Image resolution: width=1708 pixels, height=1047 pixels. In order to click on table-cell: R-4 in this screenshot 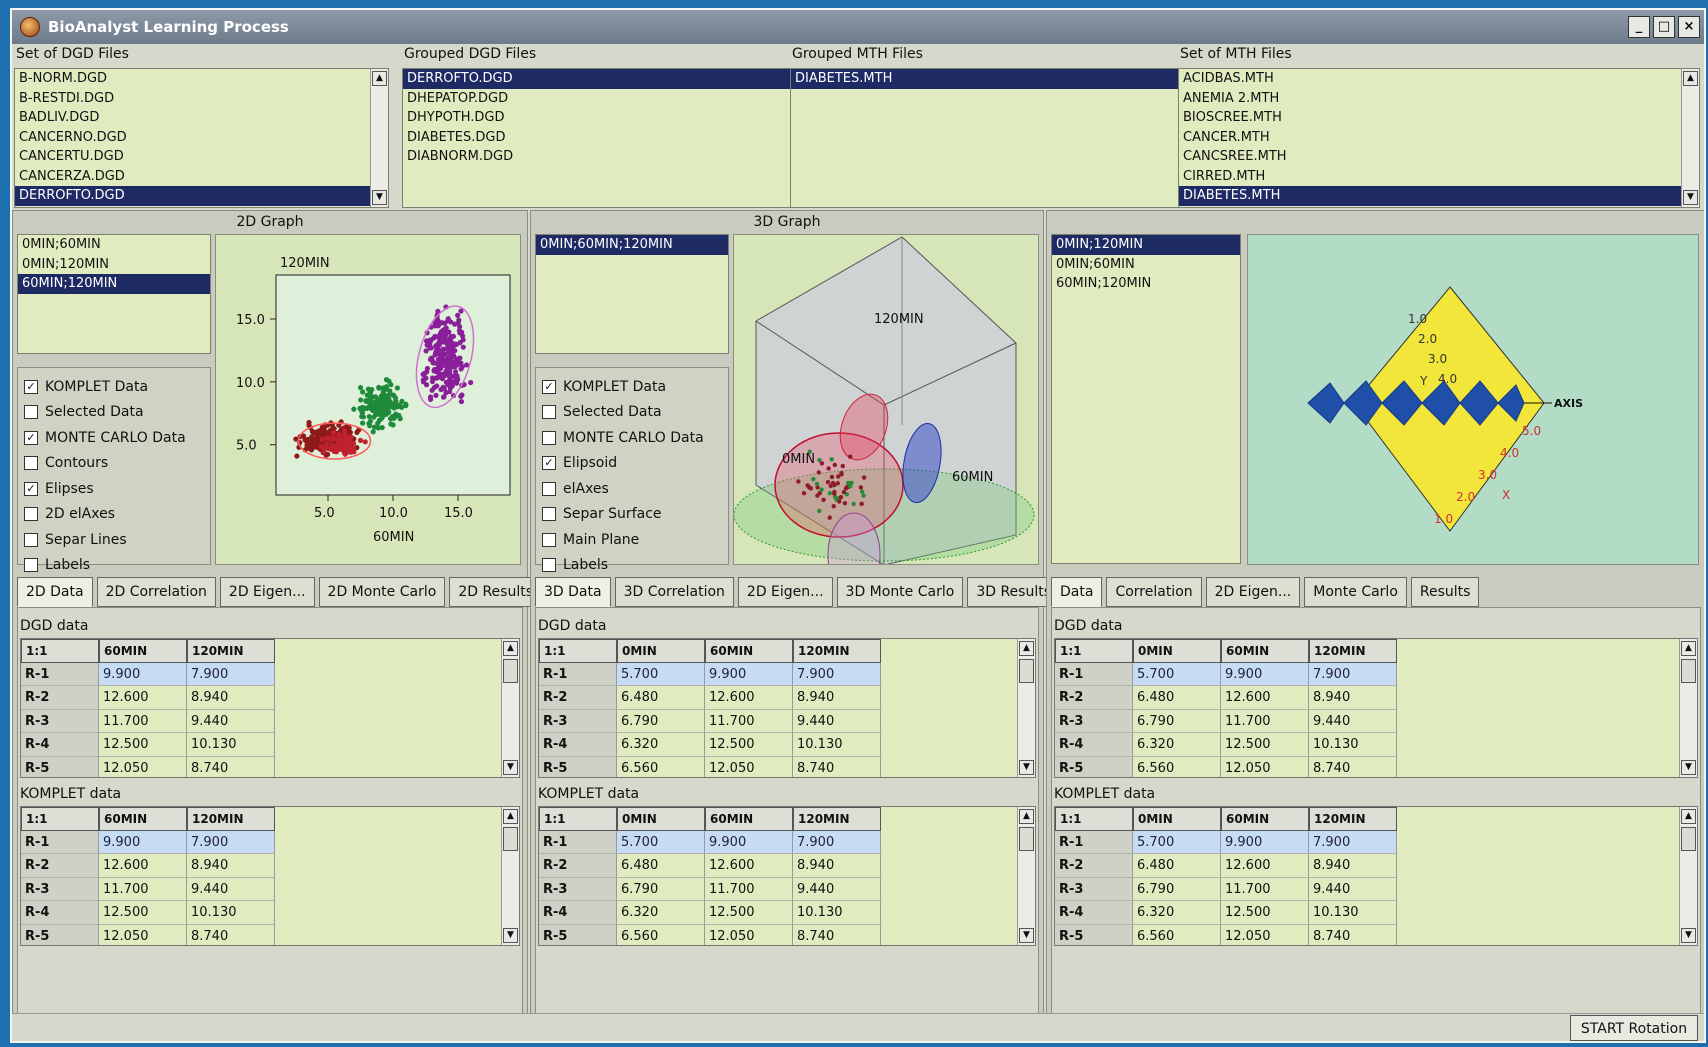, I will do `click(1094, 745)`.